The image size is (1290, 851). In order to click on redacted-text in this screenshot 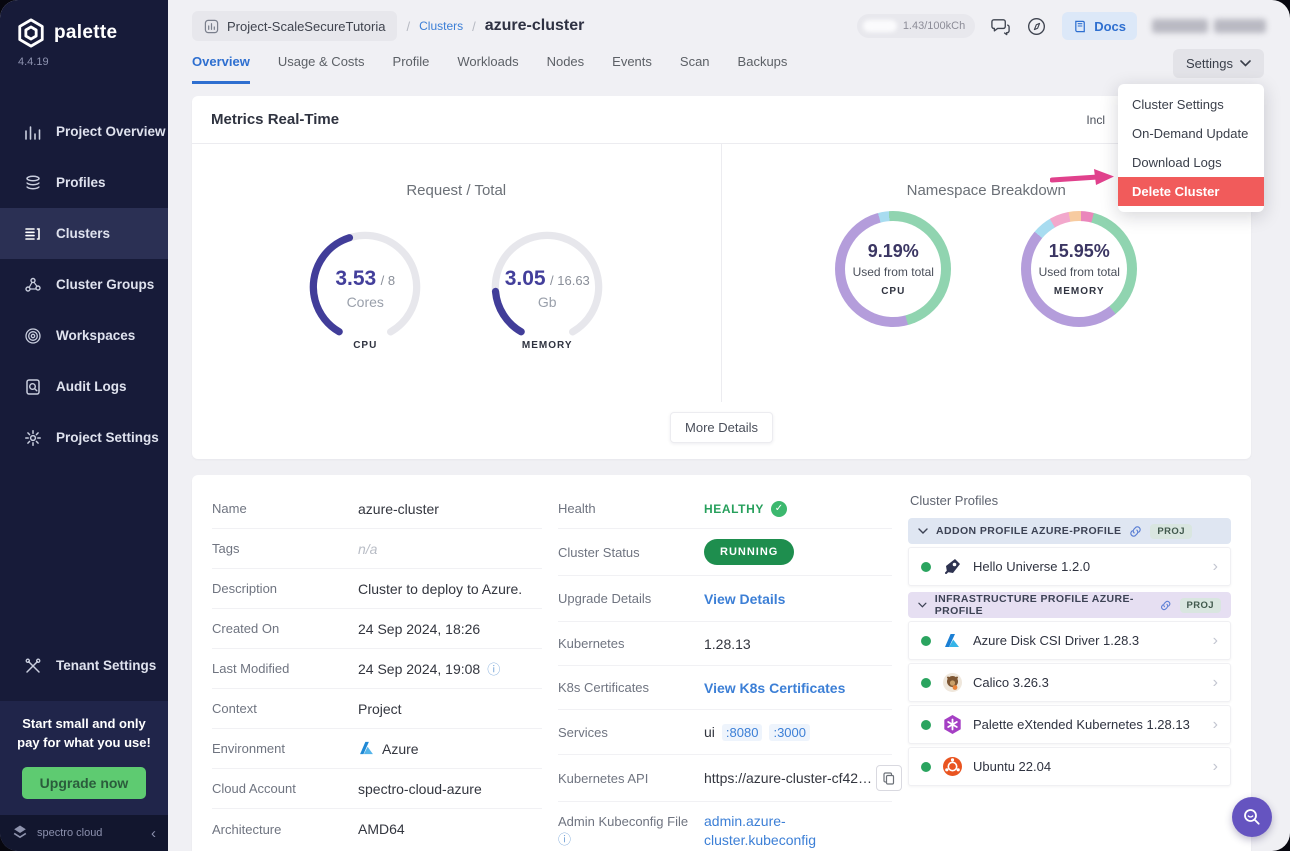, I will do `click(1180, 26)`.